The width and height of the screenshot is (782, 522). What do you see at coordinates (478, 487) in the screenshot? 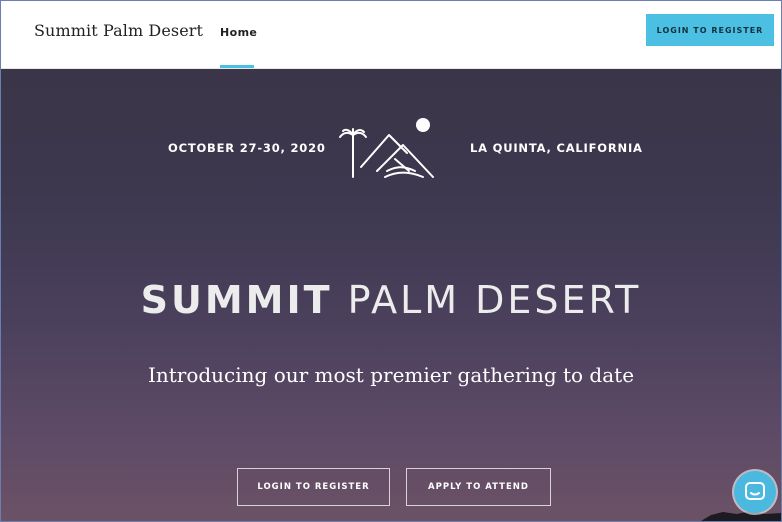
I see `apply-to-attend-button: APPLY TO ATTEND` at bounding box center [478, 487].